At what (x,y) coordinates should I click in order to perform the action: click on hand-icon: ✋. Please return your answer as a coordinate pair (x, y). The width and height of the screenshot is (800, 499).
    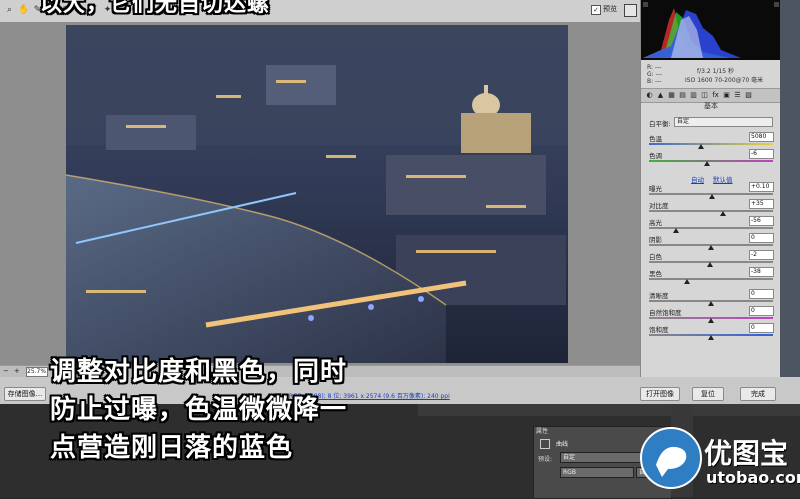
    Looking at the image, I should click on (23, 10).